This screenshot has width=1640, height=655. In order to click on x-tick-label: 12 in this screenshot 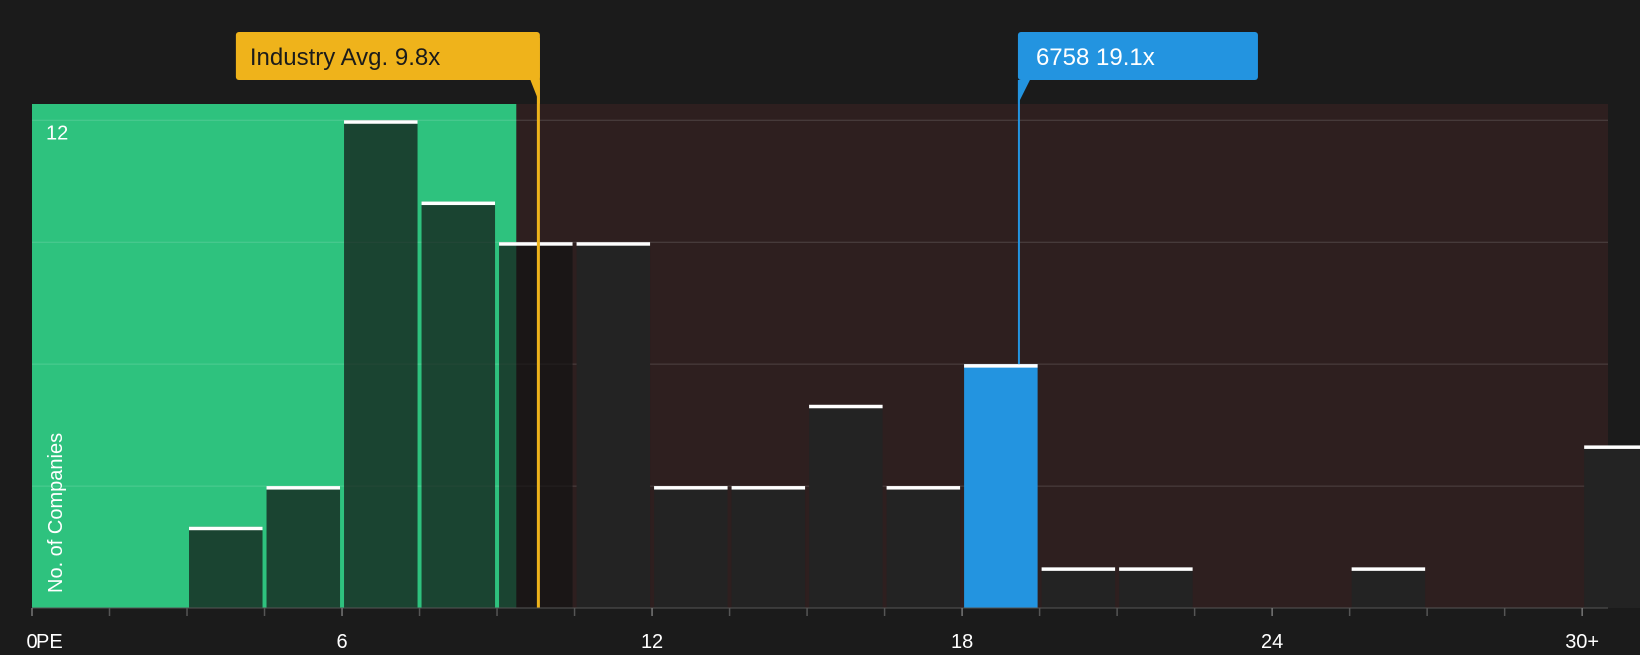, I will do `click(652, 640)`.